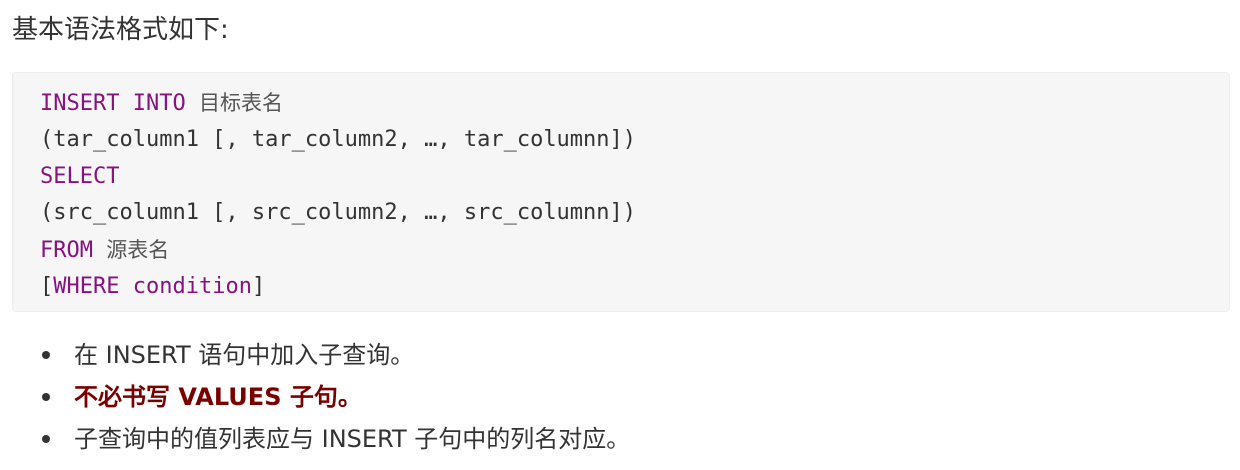  Describe the element at coordinates (244, 355) in the screenshot. I see `list-item-text: 在 INSERT 语句中加入子查询。` at that location.